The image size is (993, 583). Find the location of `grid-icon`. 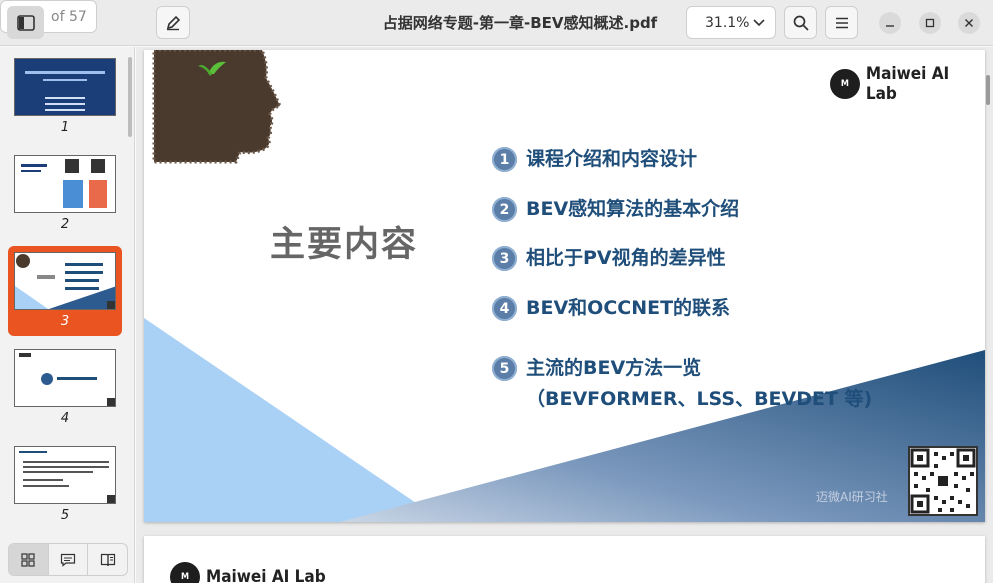

grid-icon is located at coordinates (28, 559).